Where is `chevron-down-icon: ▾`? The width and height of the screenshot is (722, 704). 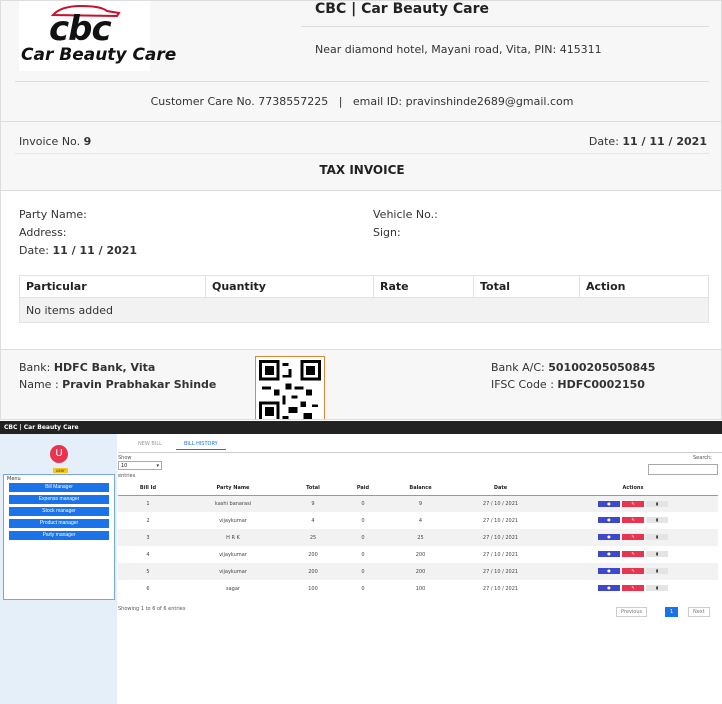 chevron-down-icon: ▾ is located at coordinates (157, 466).